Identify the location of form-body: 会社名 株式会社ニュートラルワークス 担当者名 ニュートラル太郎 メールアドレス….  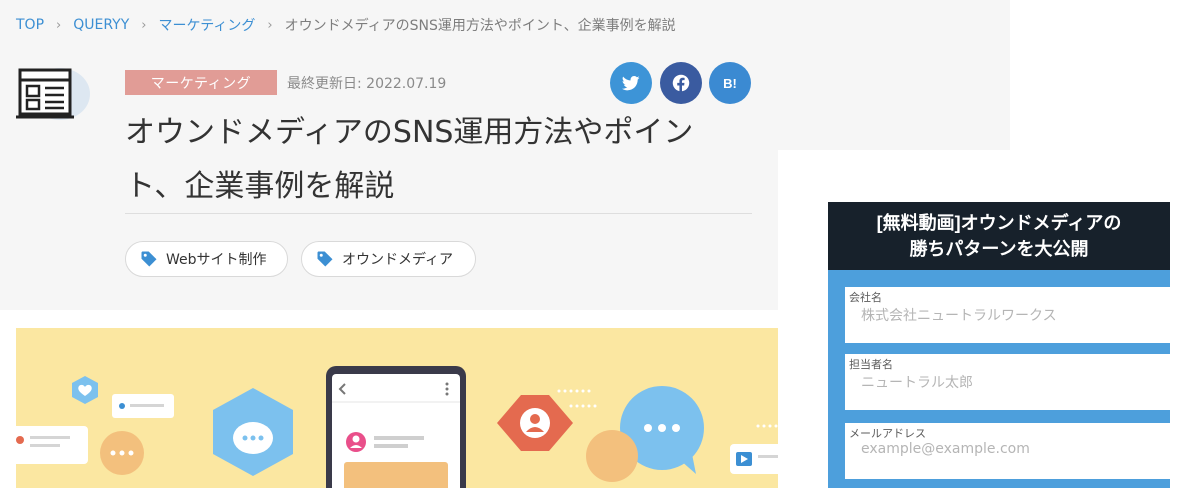
(1000, 379).